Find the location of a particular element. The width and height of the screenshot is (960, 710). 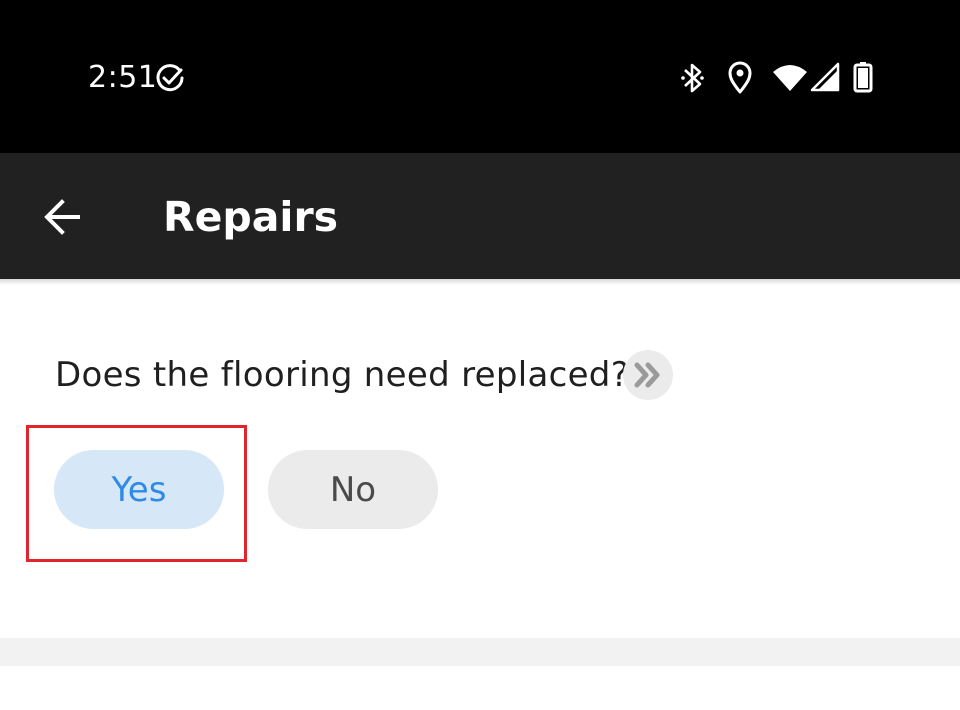

no-button-label: No is located at coordinates (353, 489).